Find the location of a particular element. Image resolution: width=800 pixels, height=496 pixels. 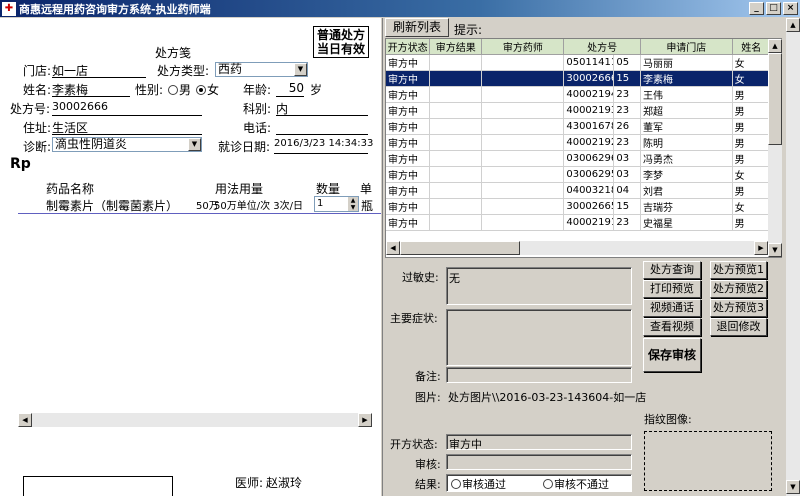

drug-unit: 瓶 is located at coordinates (367, 206).